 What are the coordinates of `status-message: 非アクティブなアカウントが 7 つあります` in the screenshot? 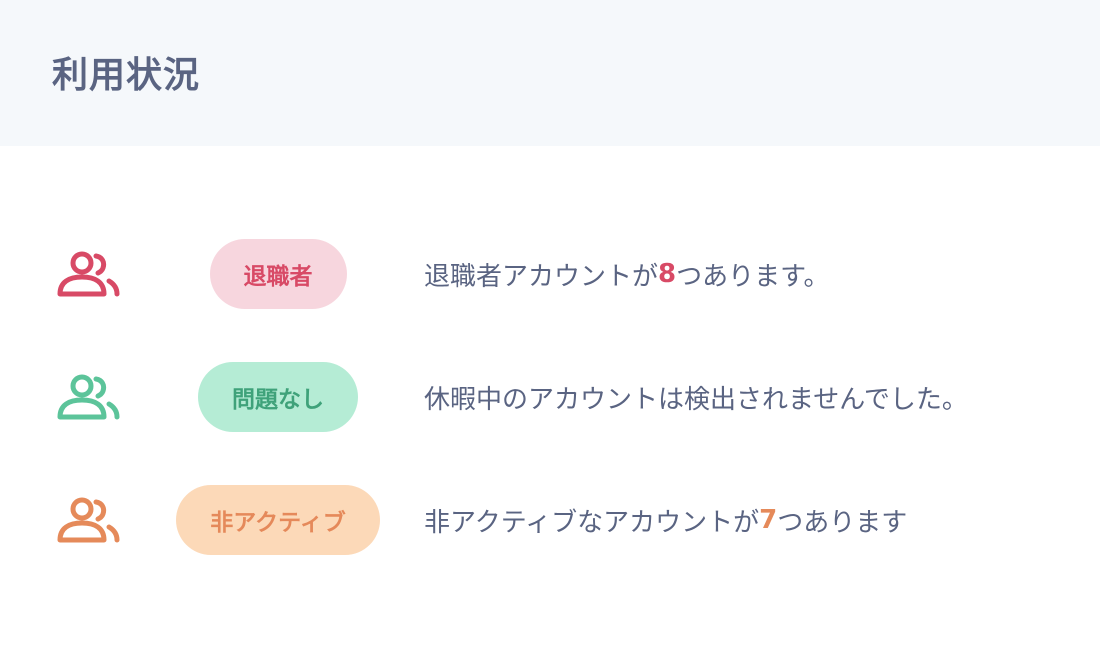 It's located at (665, 520).